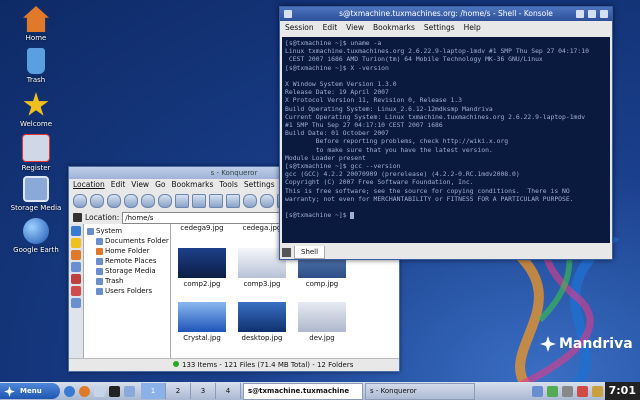  I want to click on file-name: desktop.jpg, so click(262, 338).